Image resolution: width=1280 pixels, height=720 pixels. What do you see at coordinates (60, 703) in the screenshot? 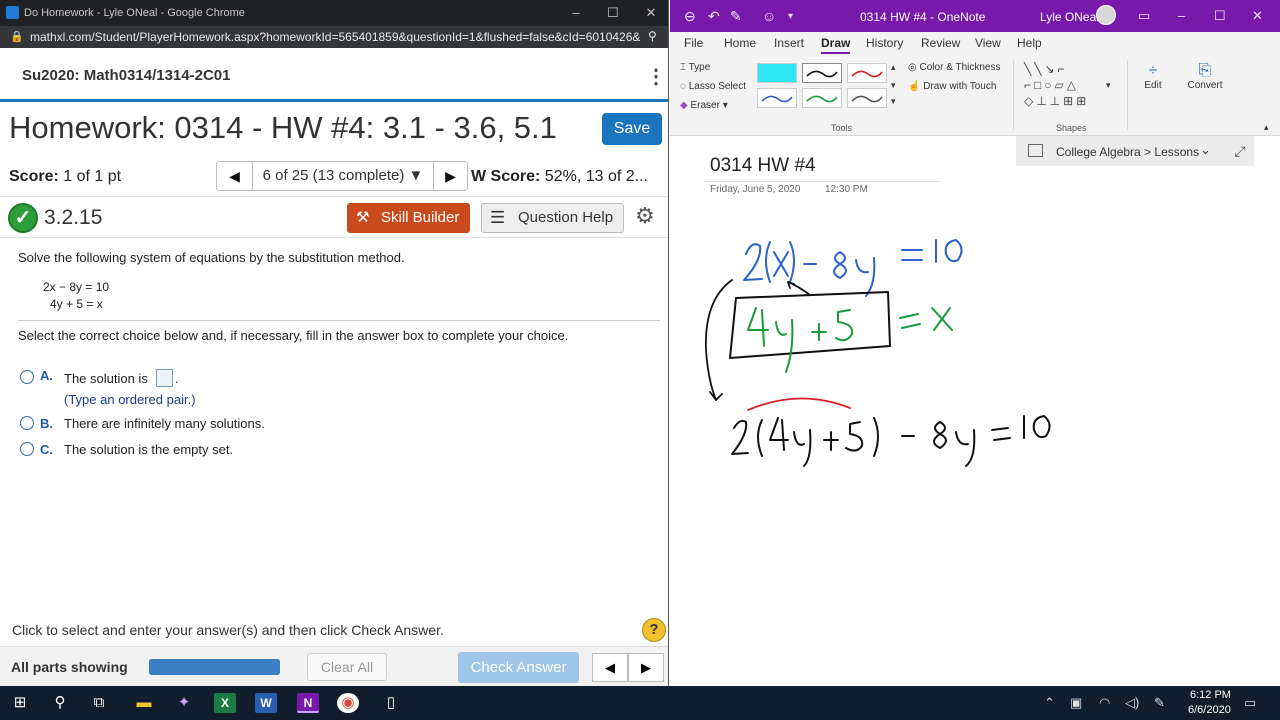
I see `search-icon: ⚲` at bounding box center [60, 703].